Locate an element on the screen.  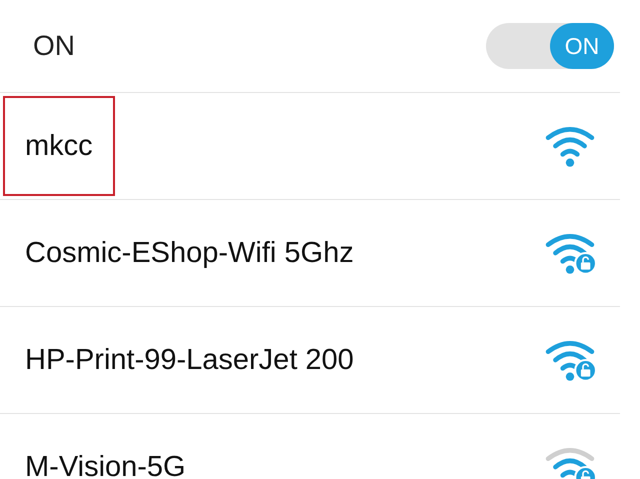
network-name: Cosmic-EShop-Wifi 5Ghz is located at coordinates (189, 253).